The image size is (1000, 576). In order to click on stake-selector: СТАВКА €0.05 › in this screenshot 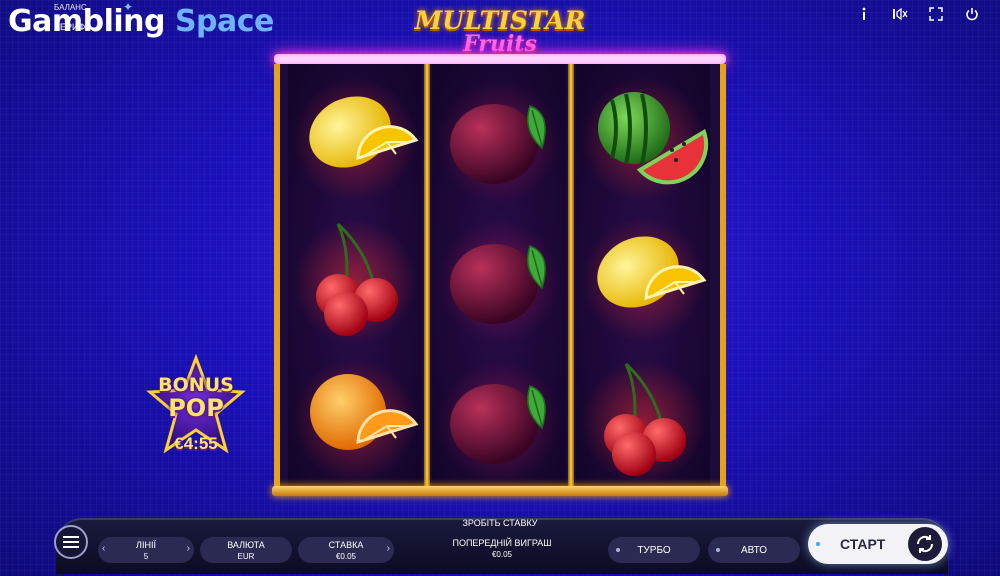, I will do `click(346, 550)`.